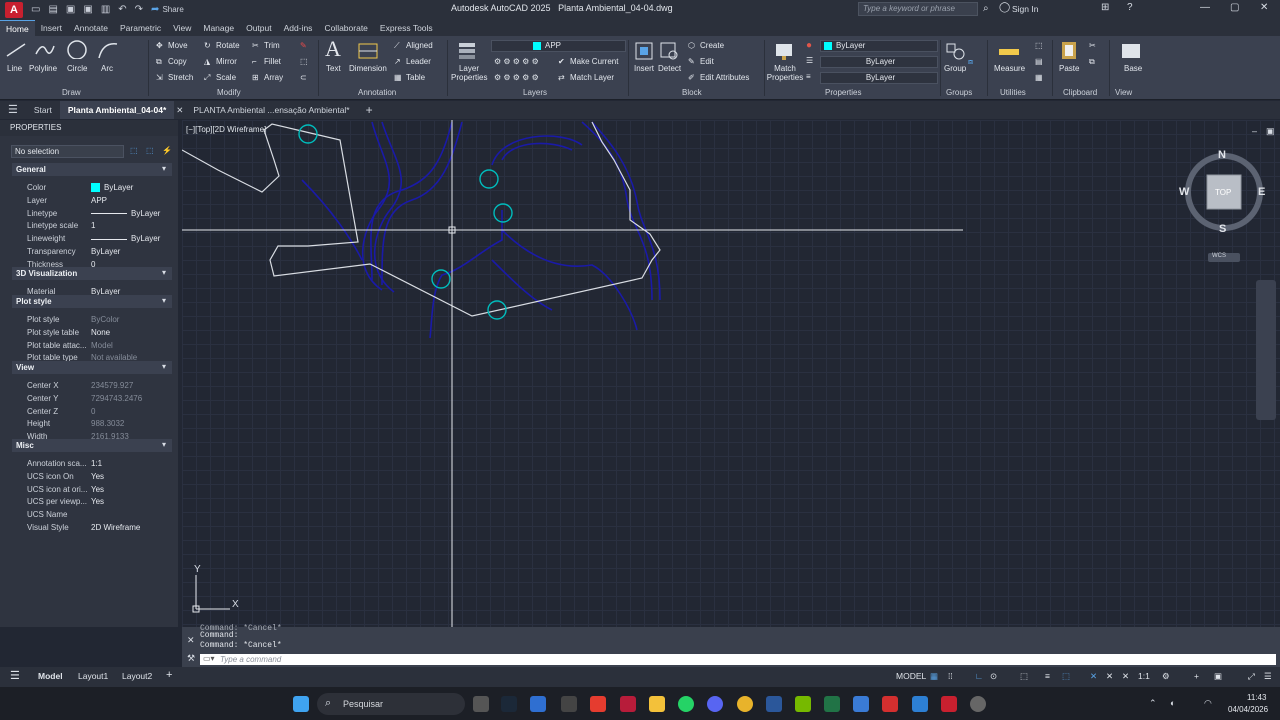  What do you see at coordinates (588, 61) in the screenshot?
I see `make-current-button: ✔ Make Current` at bounding box center [588, 61].